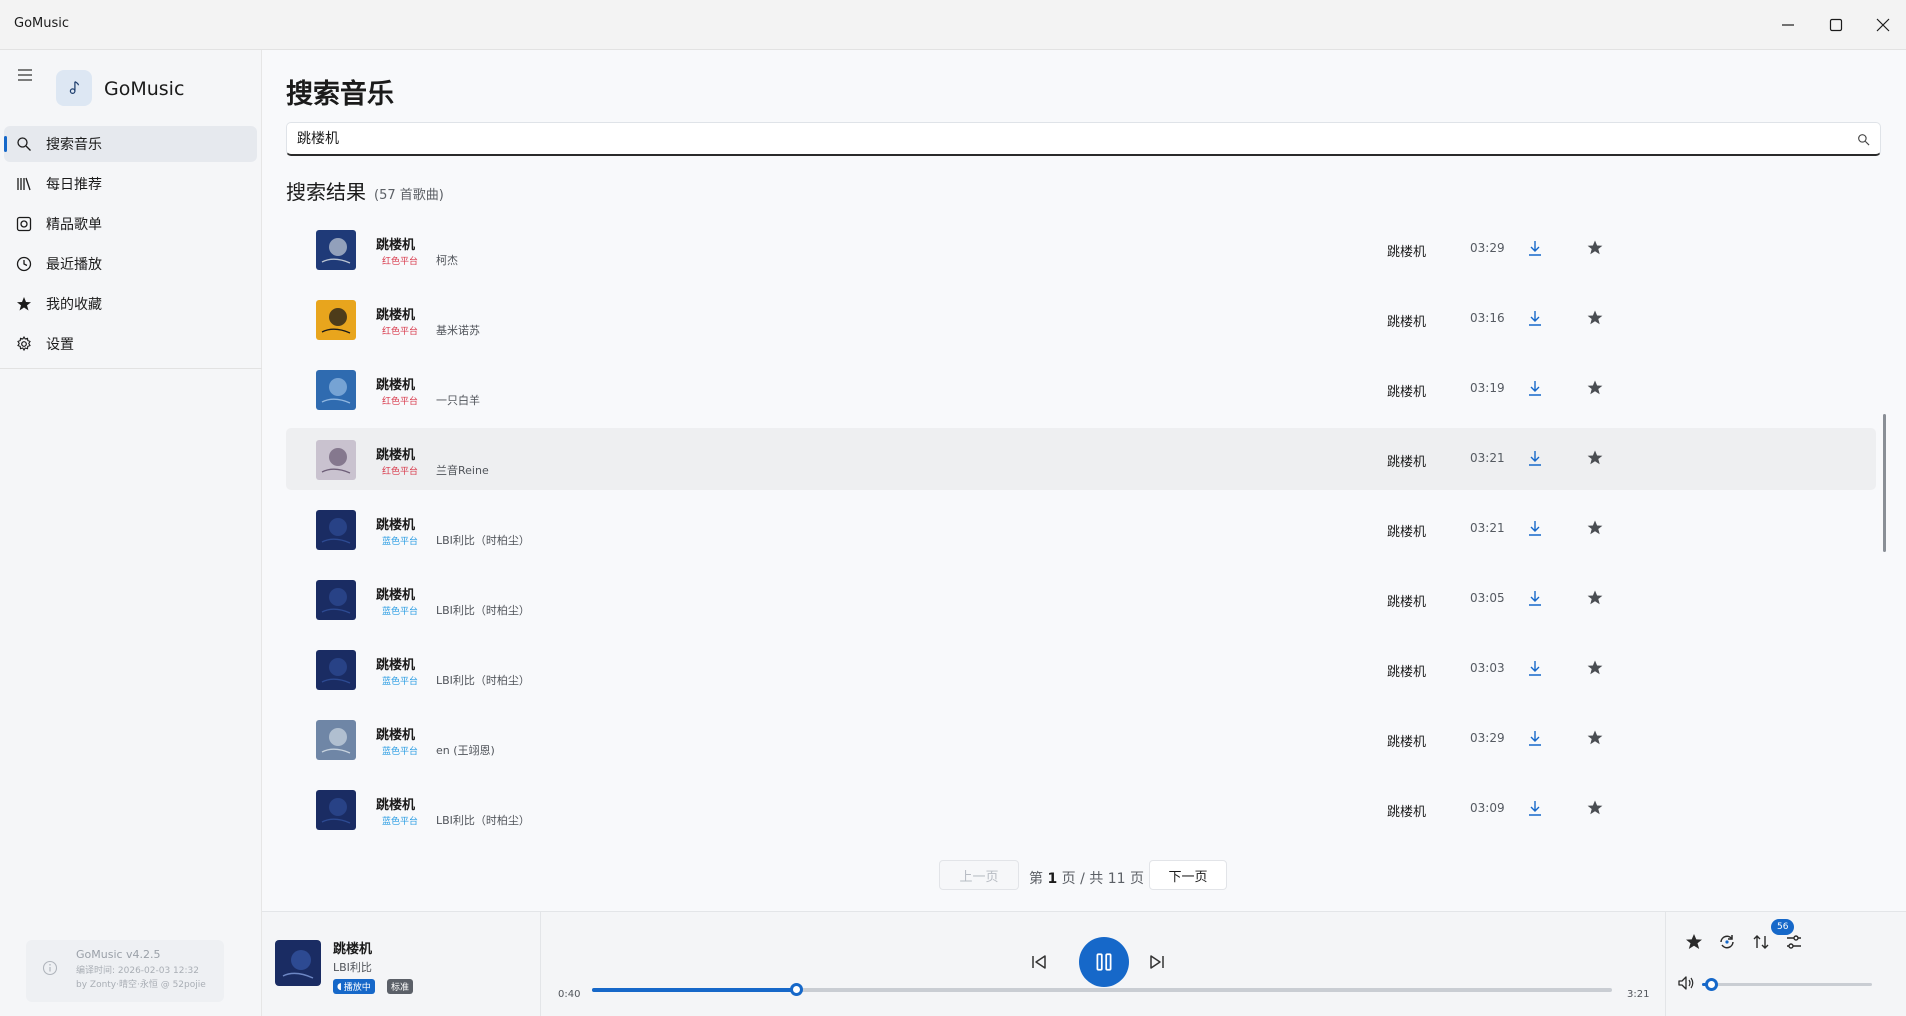 Image resolution: width=1906 pixels, height=1016 pixels. What do you see at coordinates (130, 224) in the screenshot?
I see `sidebar-item-playlists: 精品歌单` at bounding box center [130, 224].